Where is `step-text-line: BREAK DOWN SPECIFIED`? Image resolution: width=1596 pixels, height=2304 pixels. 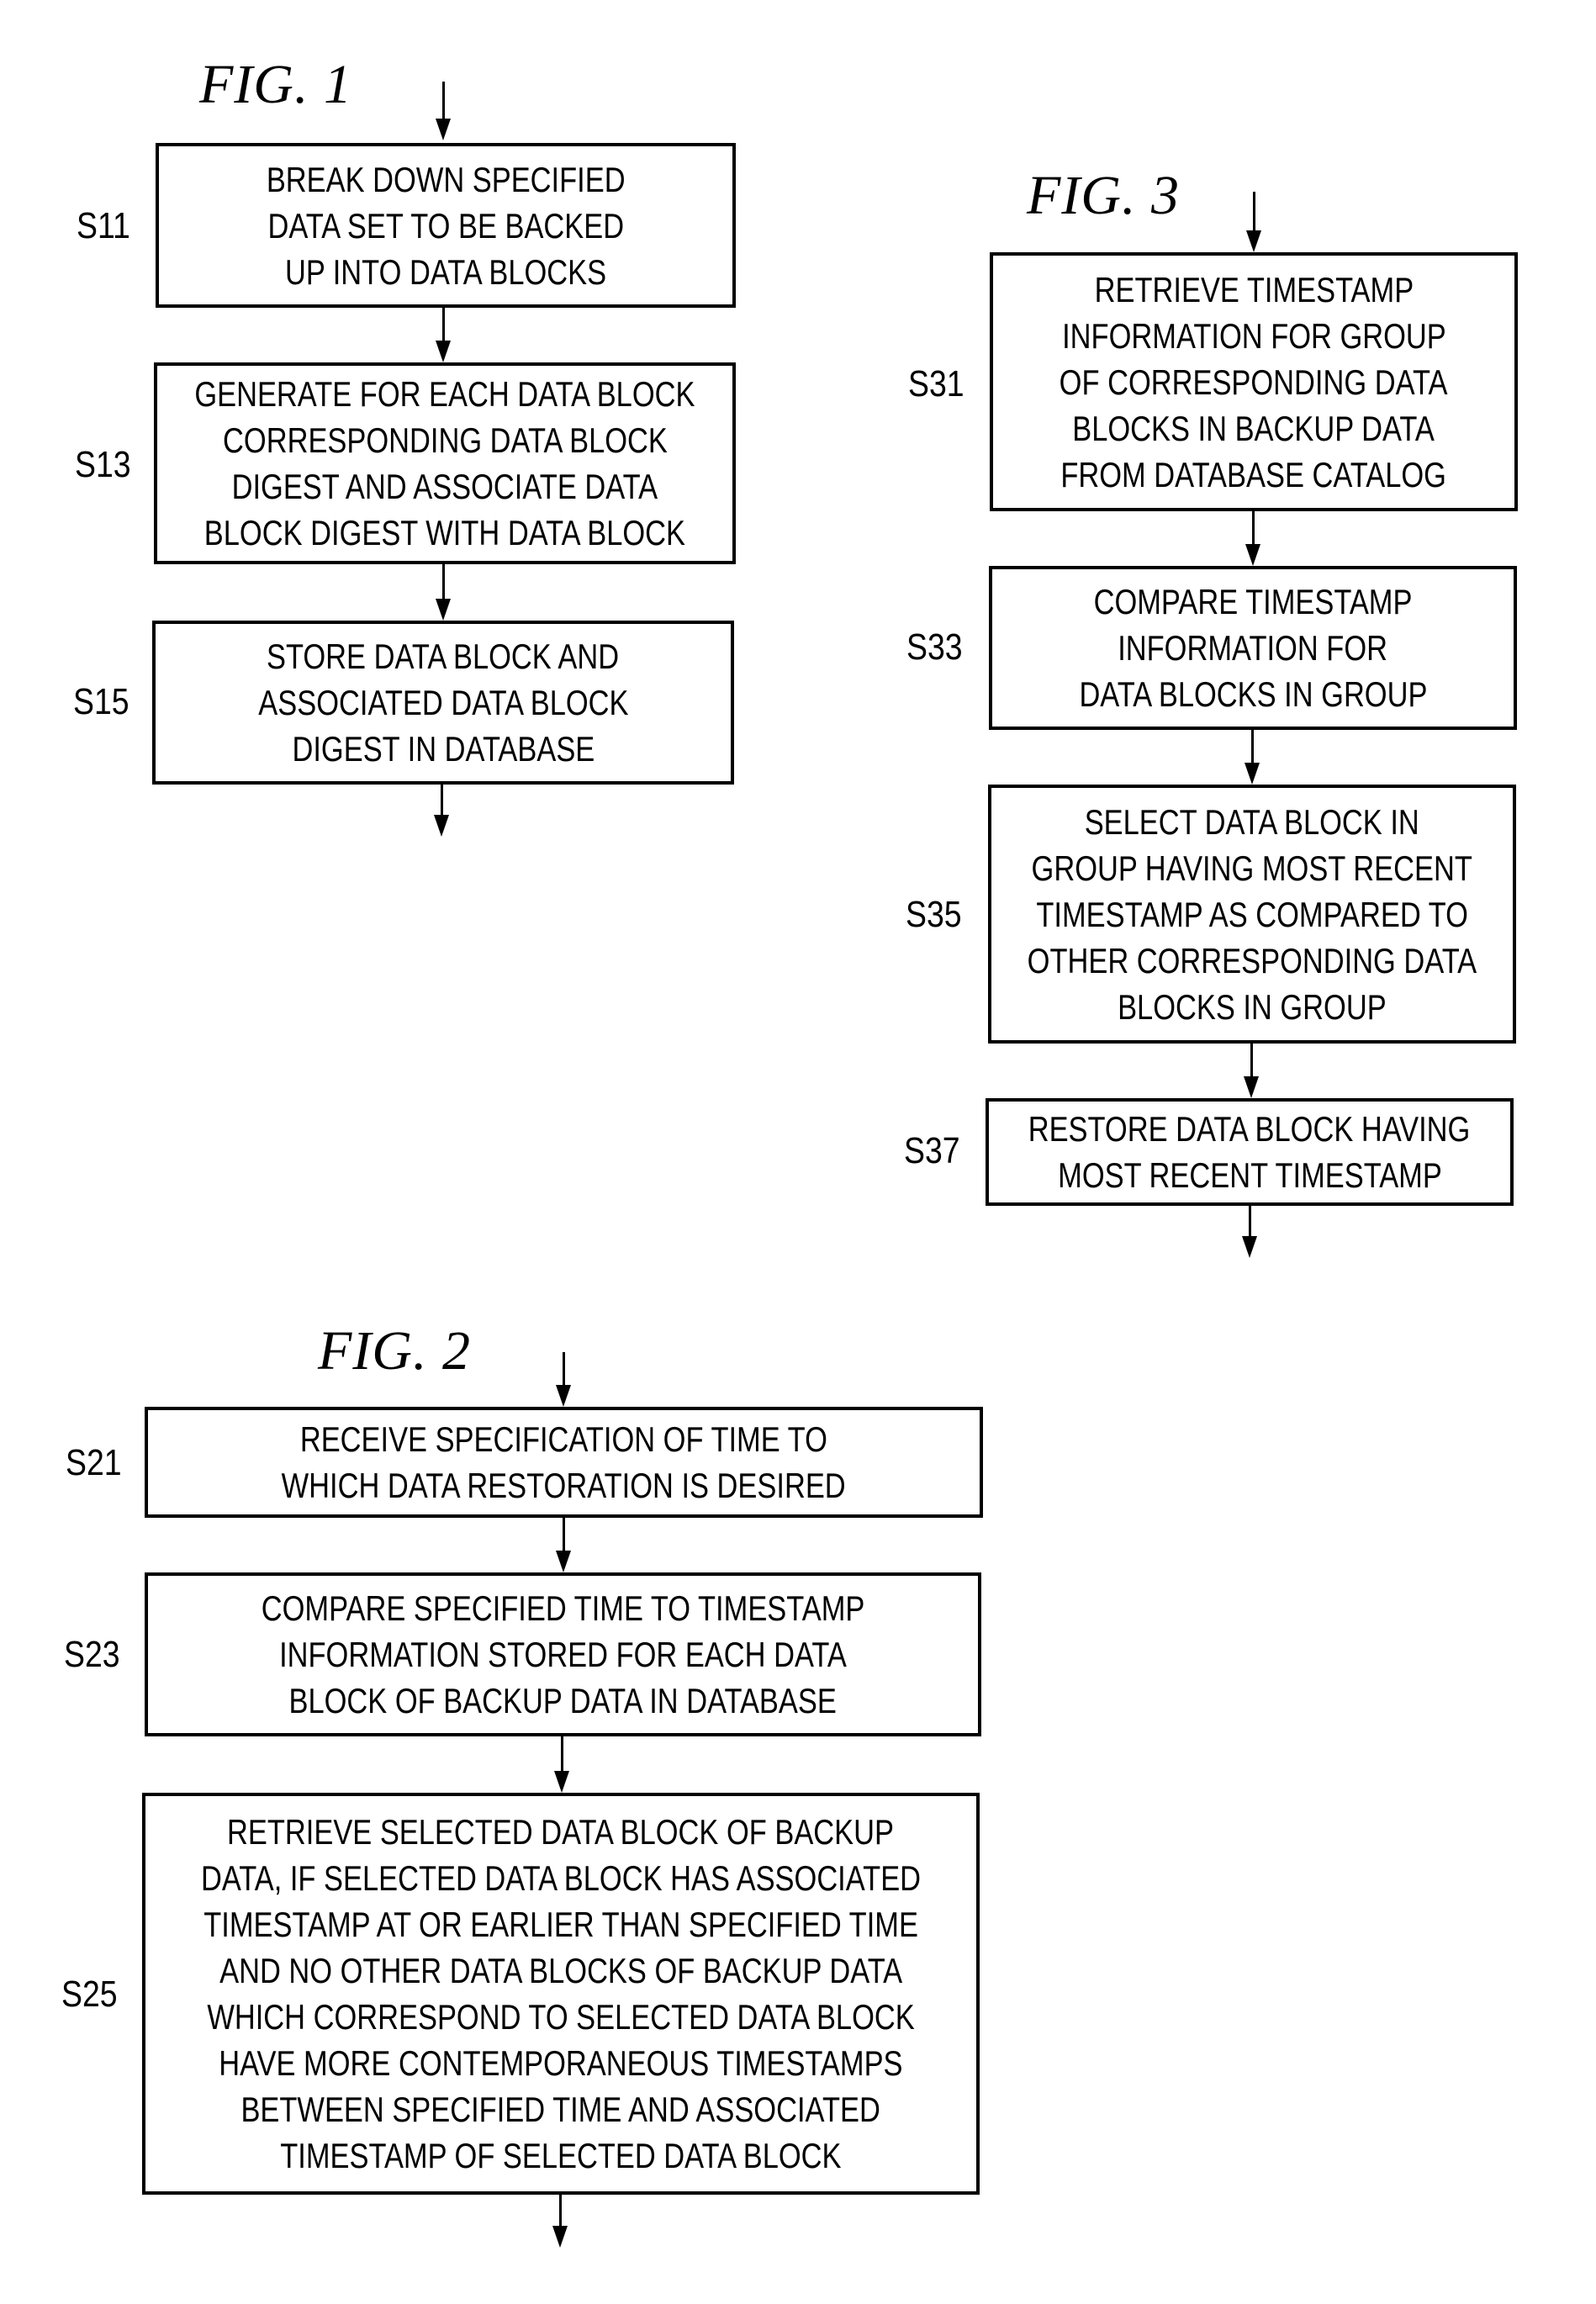 step-text-line: BREAK DOWN SPECIFIED is located at coordinates (446, 179).